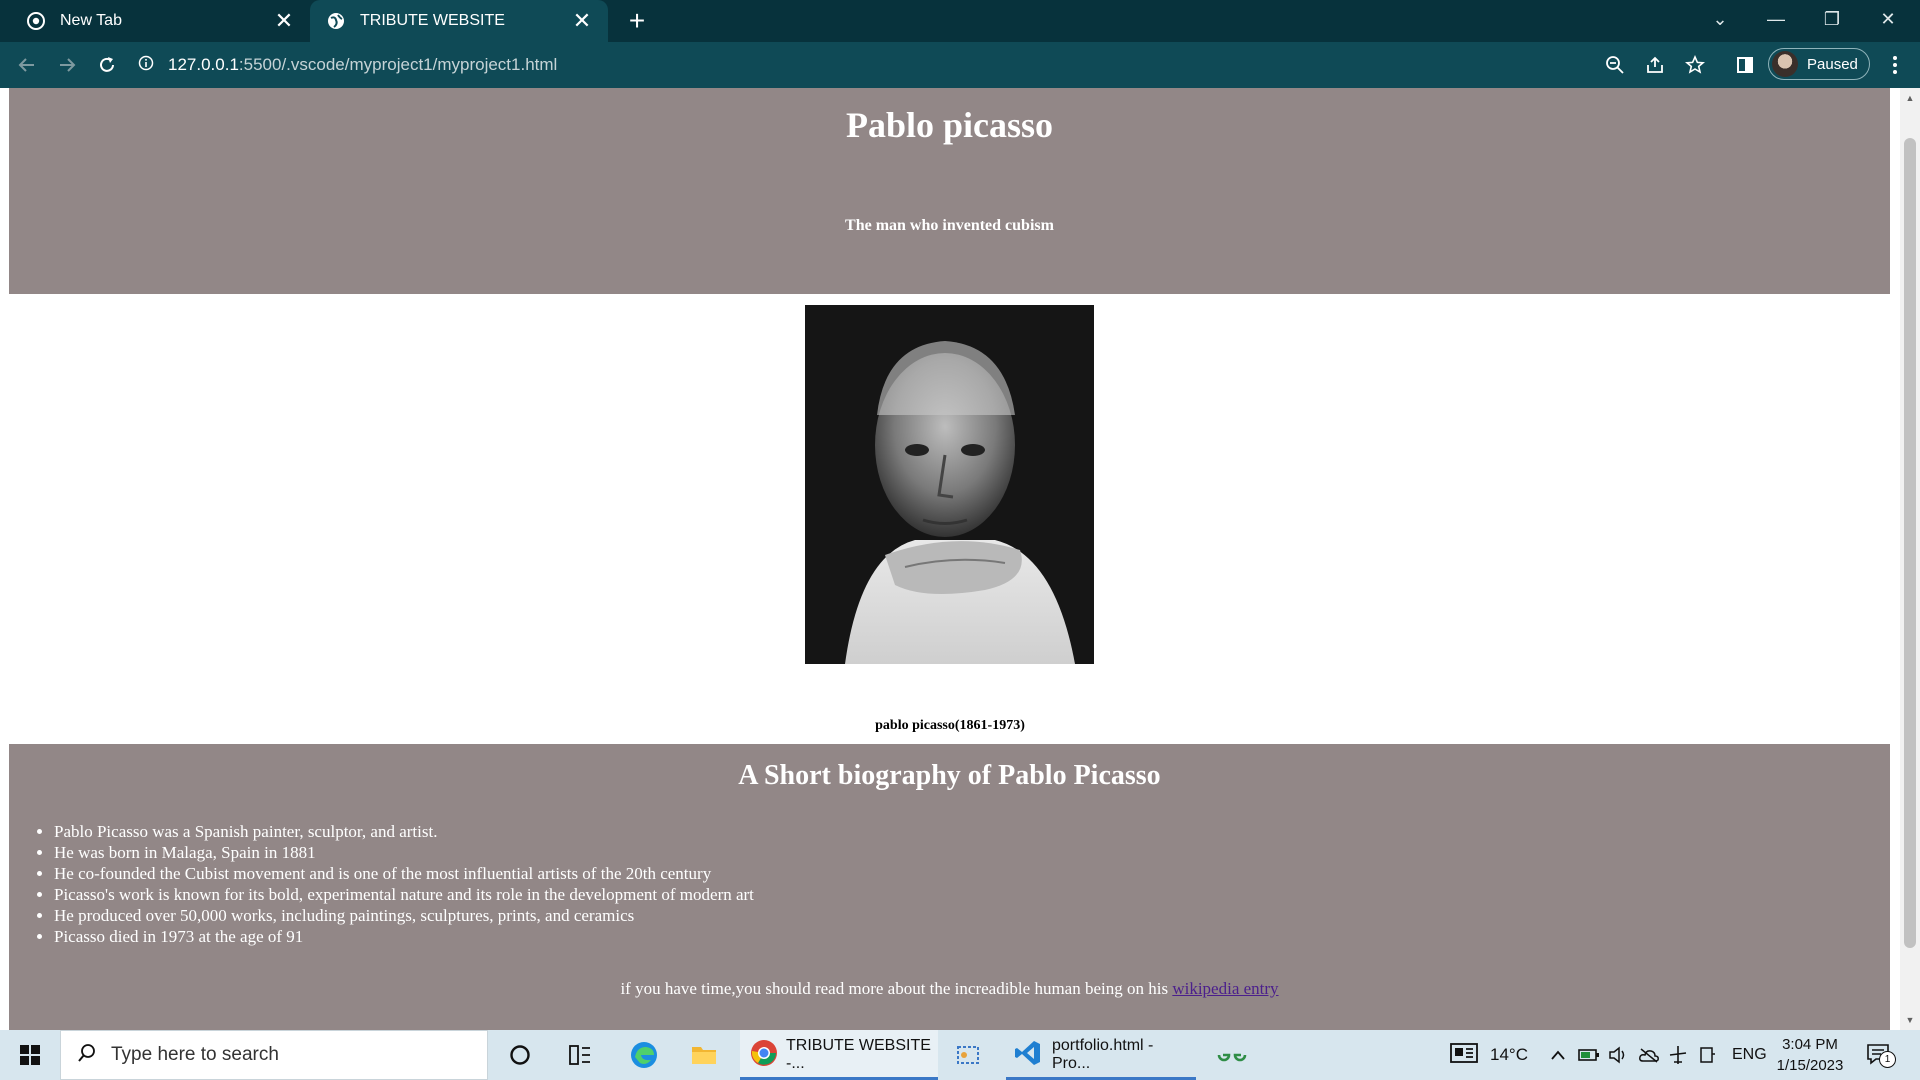 The width and height of the screenshot is (1920, 1080). Describe the element at coordinates (1655, 65) in the screenshot. I see `share-icon` at that location.